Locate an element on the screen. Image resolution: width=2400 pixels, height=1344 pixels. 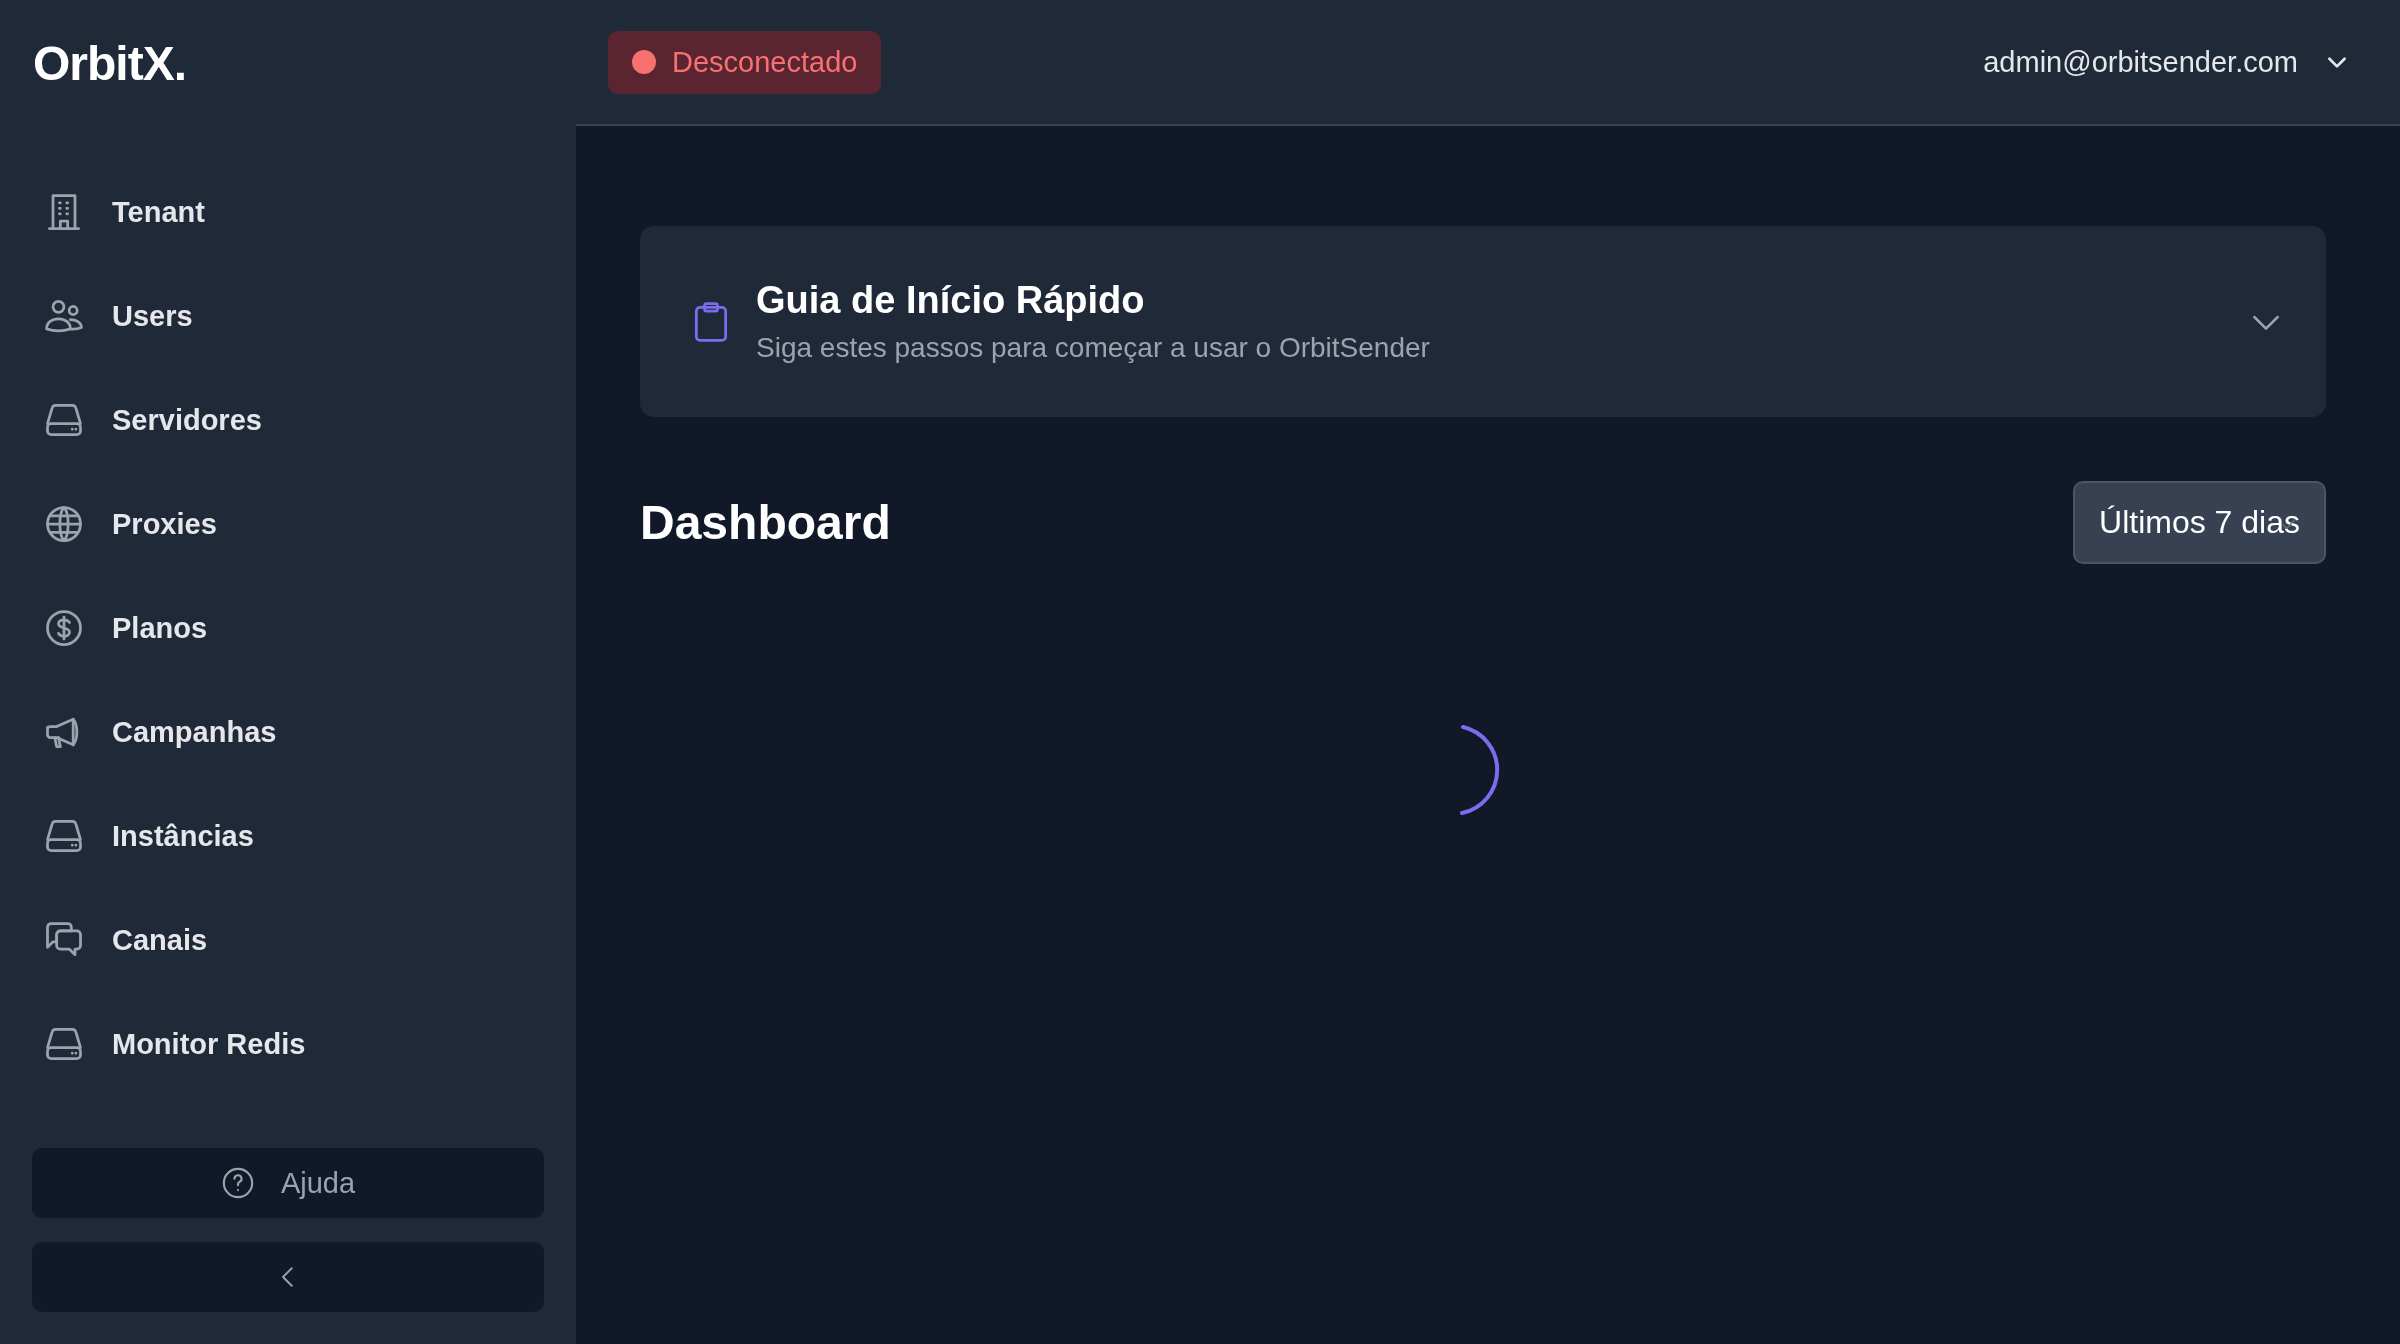
page-title: Dashboard is located at coordinates (765, 522).